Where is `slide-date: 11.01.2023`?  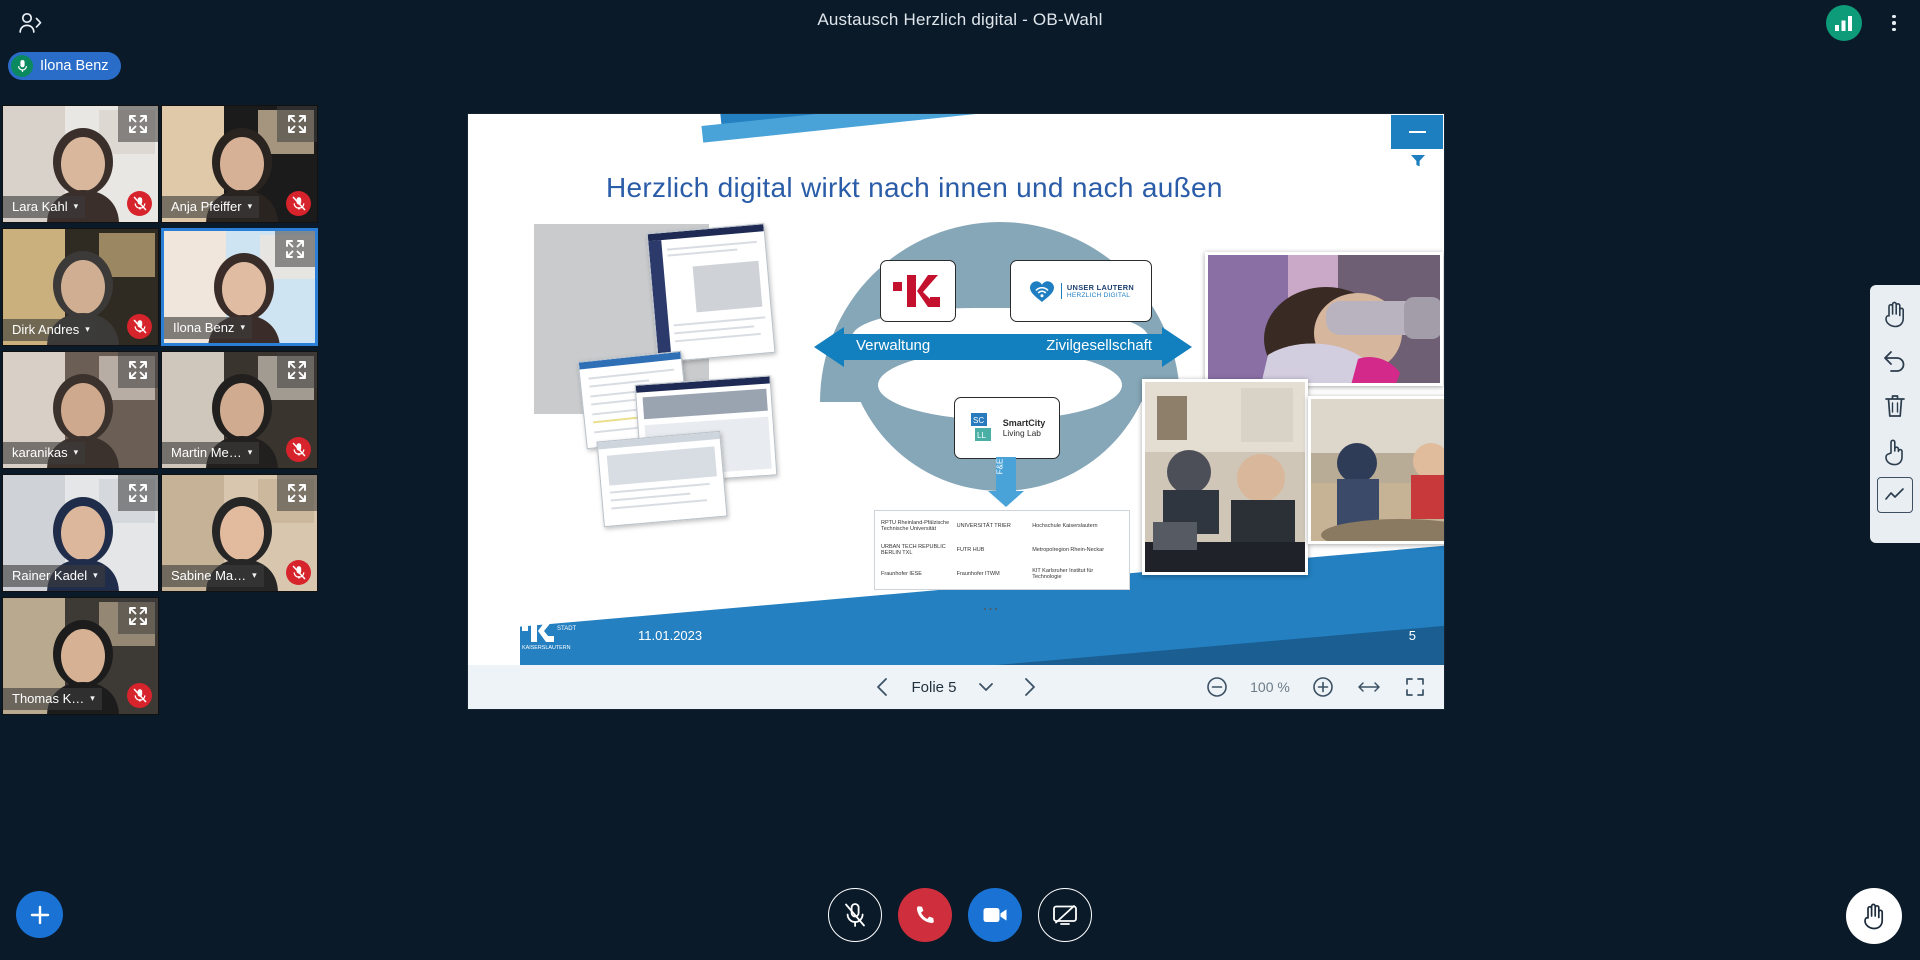
slide-date: 11.01.2023 is located at coordinates (670, 635).